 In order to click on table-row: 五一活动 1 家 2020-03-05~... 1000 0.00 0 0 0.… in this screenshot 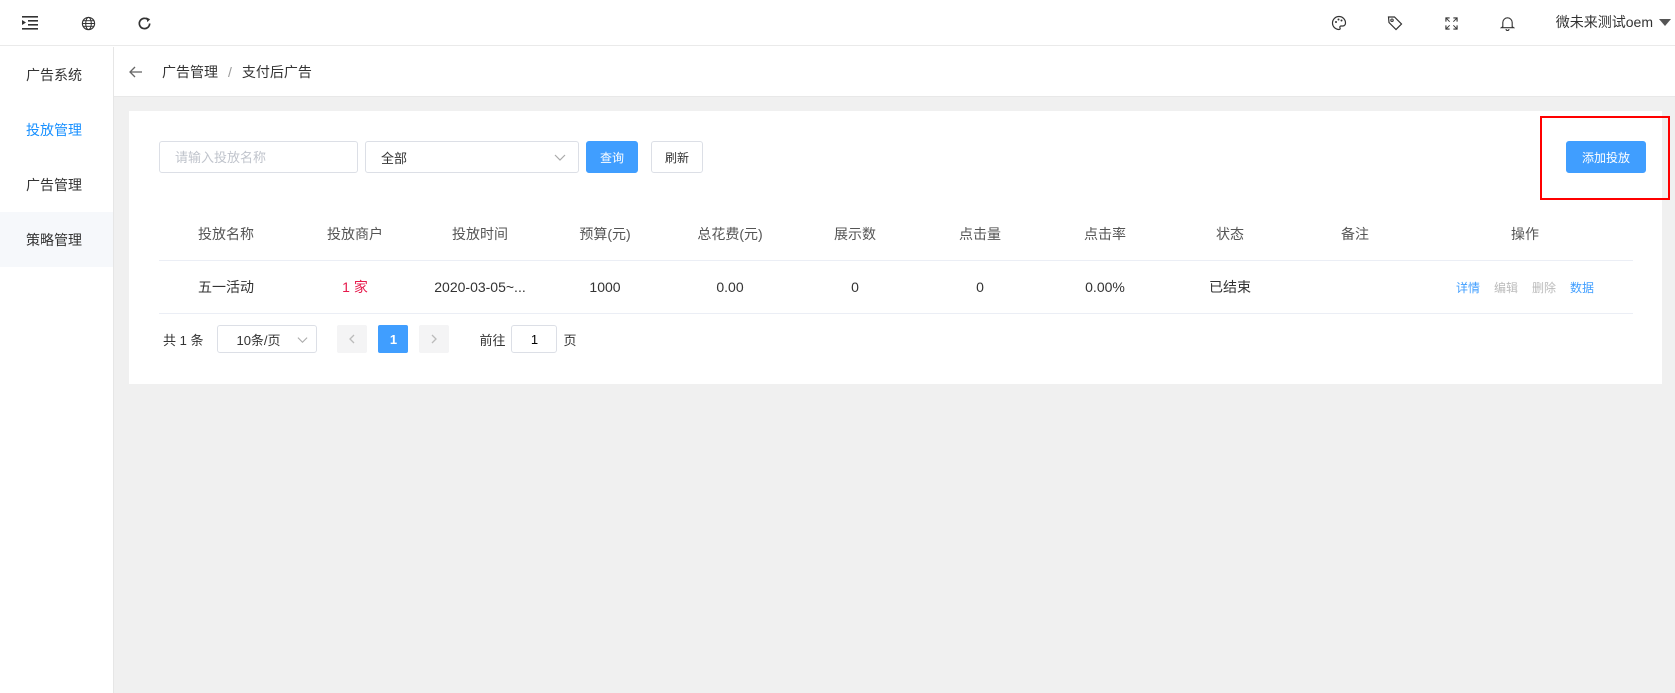, I will do `click(896, 287)`.